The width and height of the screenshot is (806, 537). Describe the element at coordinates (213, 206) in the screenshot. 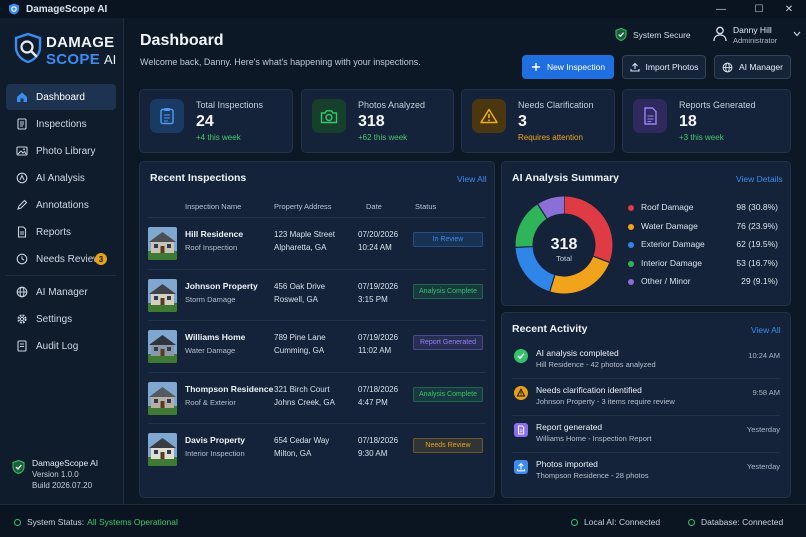

I see `column-header-name: Inspection Name` at that location.